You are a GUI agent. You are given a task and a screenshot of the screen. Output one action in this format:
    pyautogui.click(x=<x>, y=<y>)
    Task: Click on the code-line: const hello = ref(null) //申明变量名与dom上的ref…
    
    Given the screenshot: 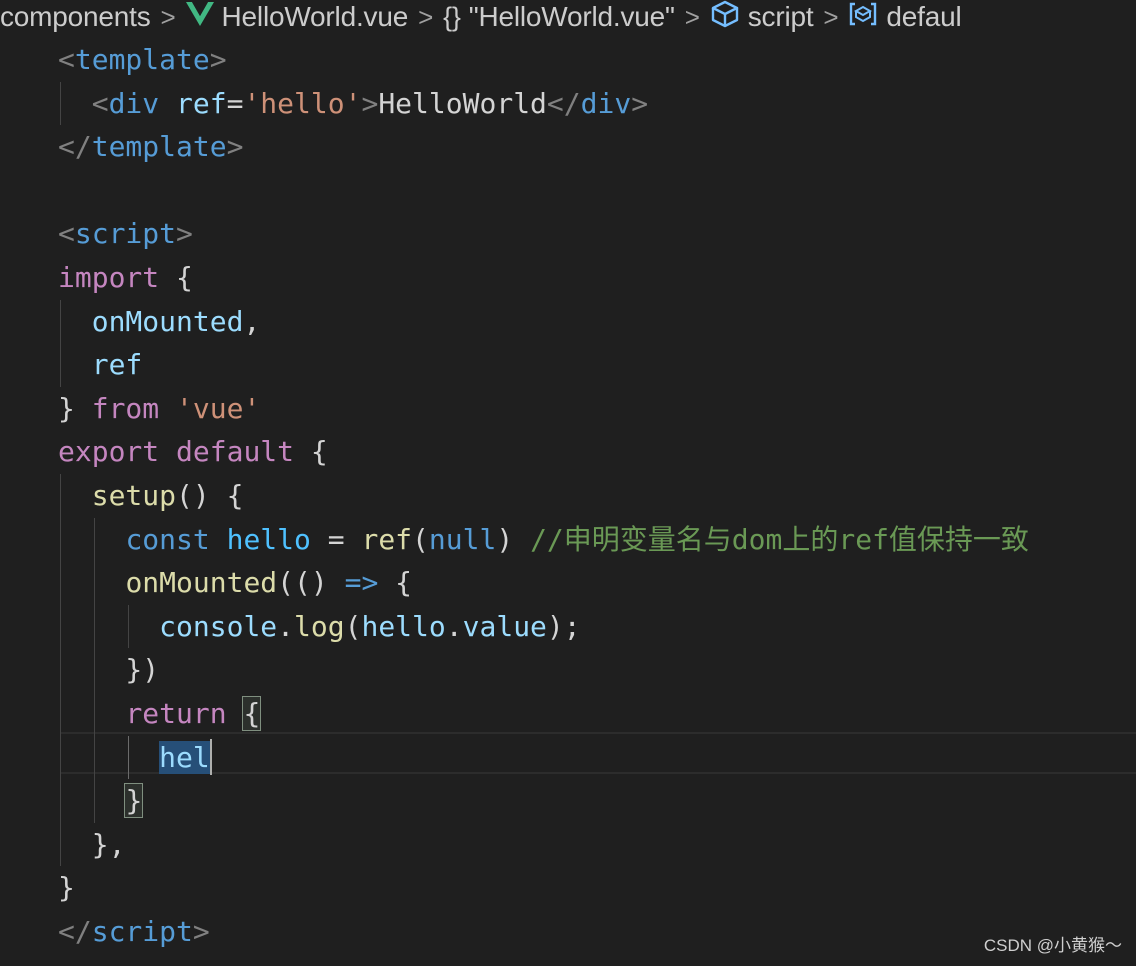 What is the action you would take?
    pyautogui.click(x=543, y=540)
    